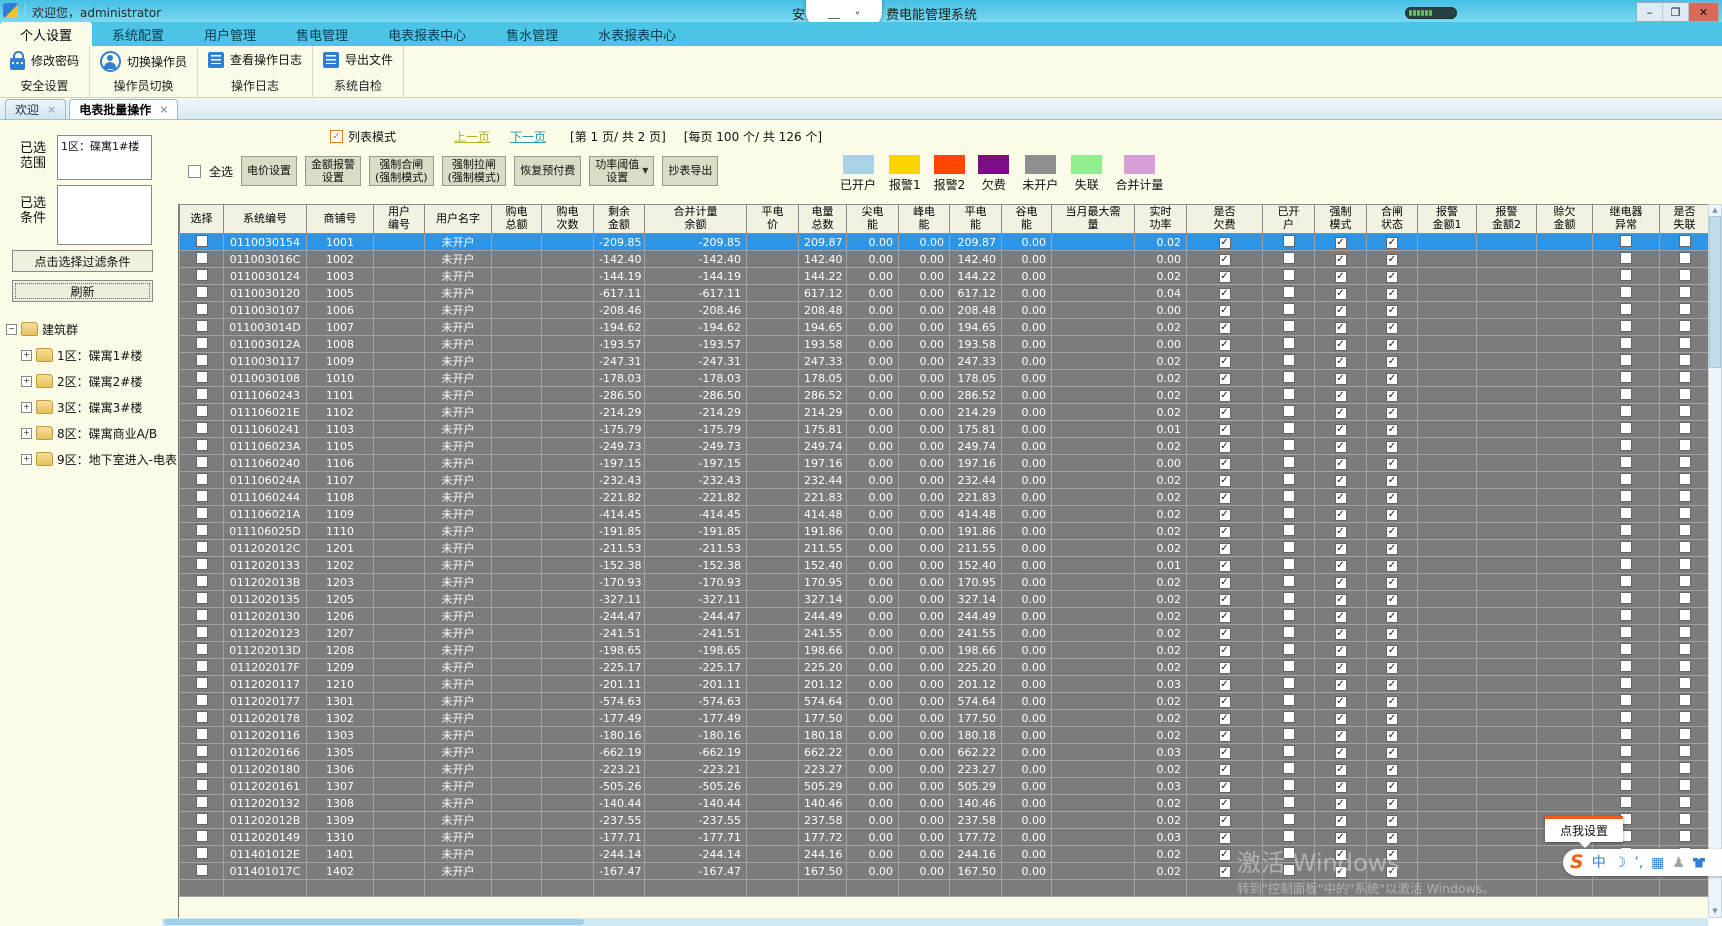 Image resolution: width=1722 pixels, height=926 pixels. I want to click on tab-close-icon: ×, so click(163, 109).